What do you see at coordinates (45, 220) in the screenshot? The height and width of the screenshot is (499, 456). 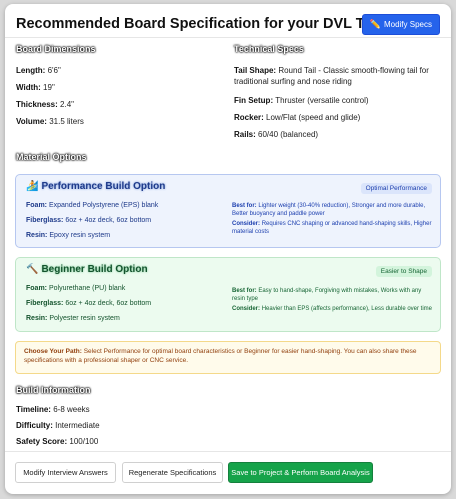 I see `performance-fiberglass-label: Fiberglass:` at bounding box center [45, 220].